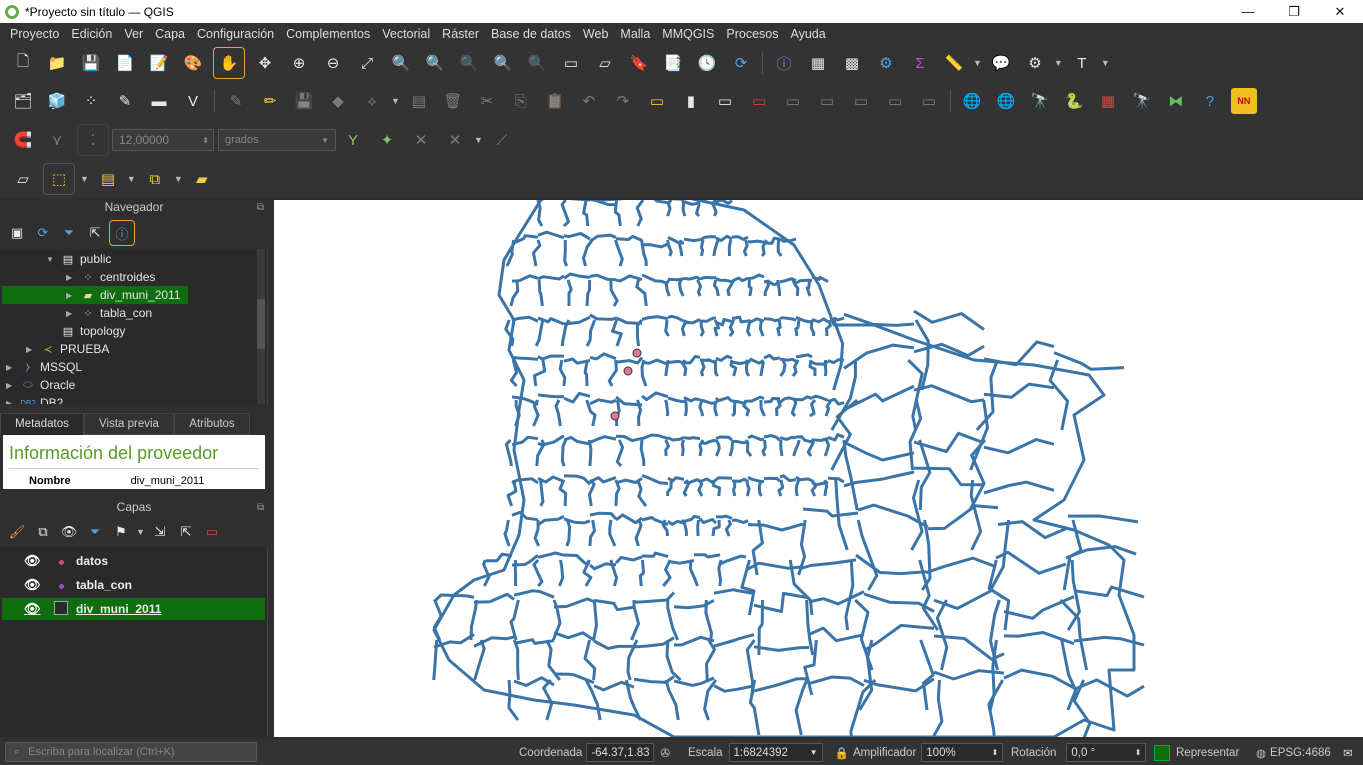 The image size is (1363, 765). I want to click on vertex-dropdown-icon: ▼, so click(395, 101).